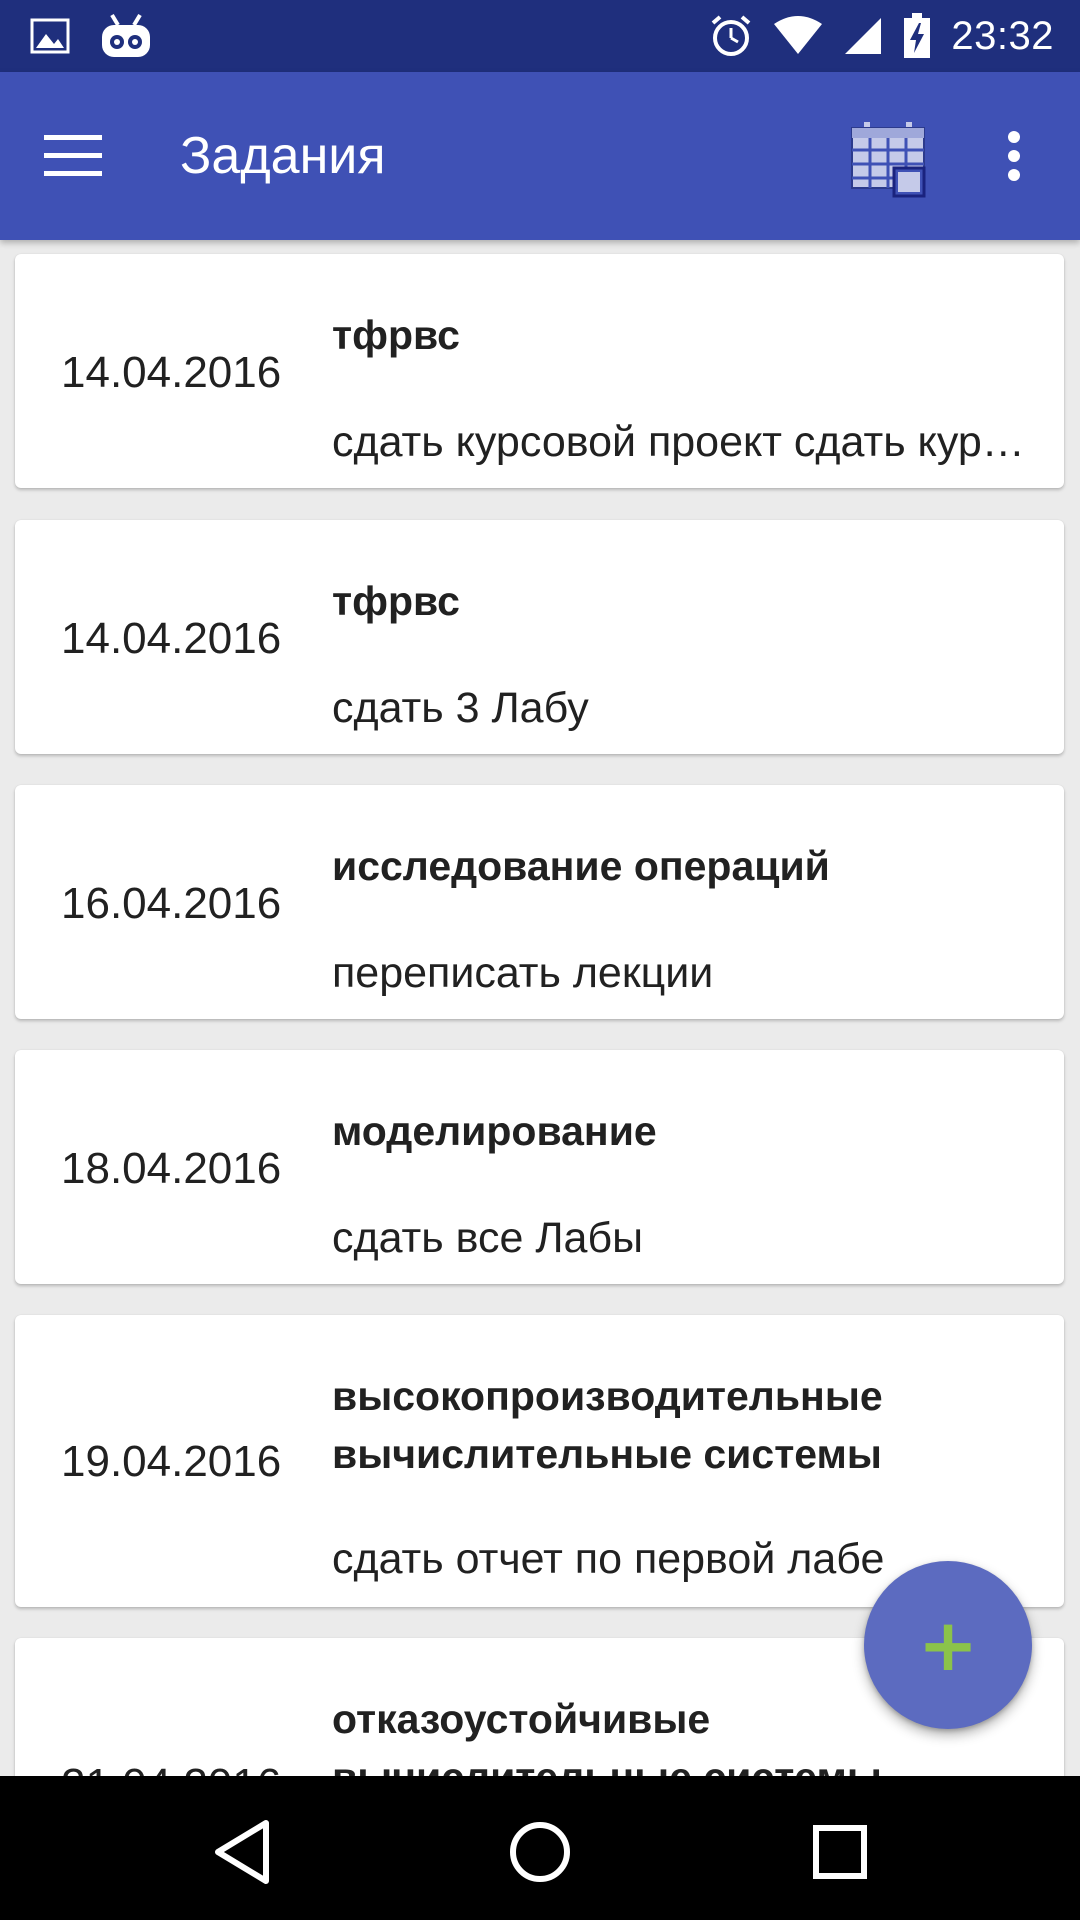 This screenshot has height=1920, width=1080. Describe the element at coordinates (494, 1131) in the screenshot. I see `task-subject: моделирование` at that location.